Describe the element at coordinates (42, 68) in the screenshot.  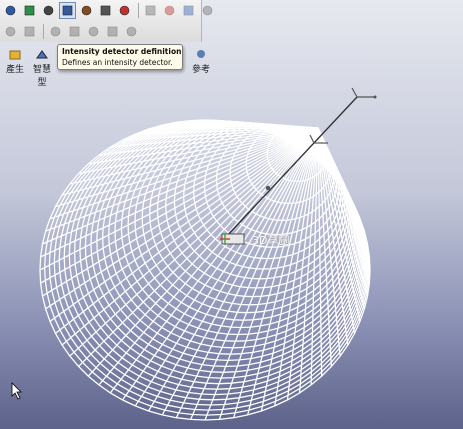
I see `smart-dimension-button: 智慧型` at that location.